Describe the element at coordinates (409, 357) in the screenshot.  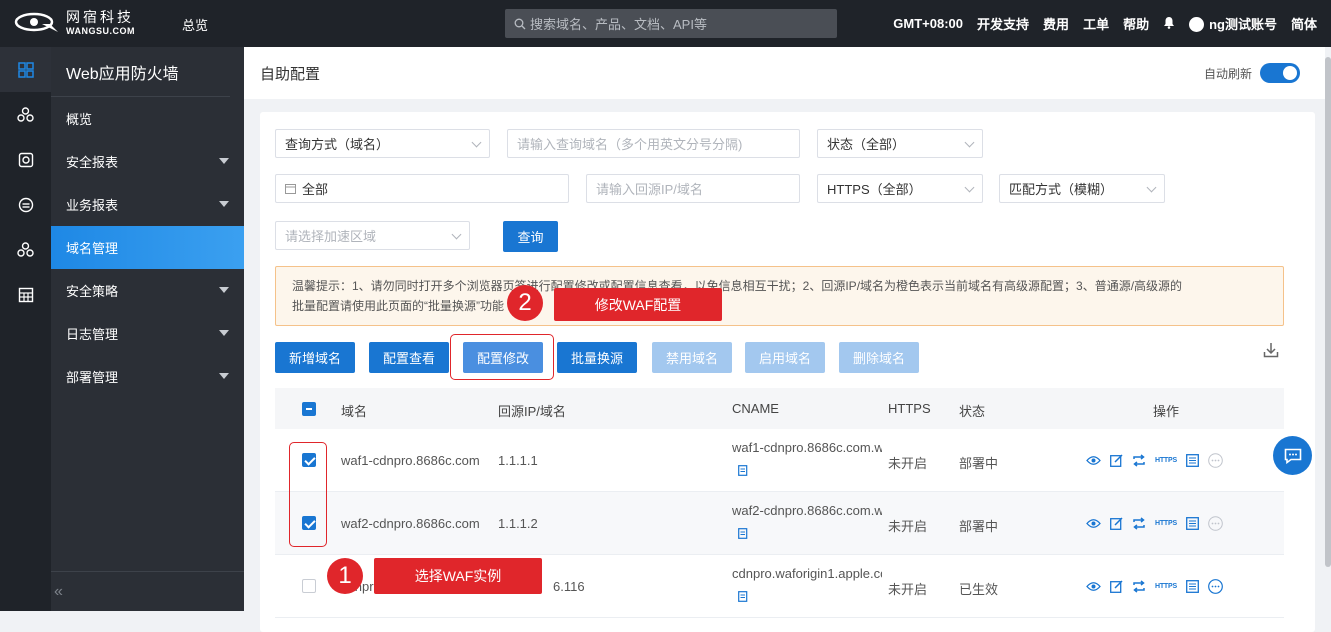
I see `view-config-button: 配置查看` at that location.